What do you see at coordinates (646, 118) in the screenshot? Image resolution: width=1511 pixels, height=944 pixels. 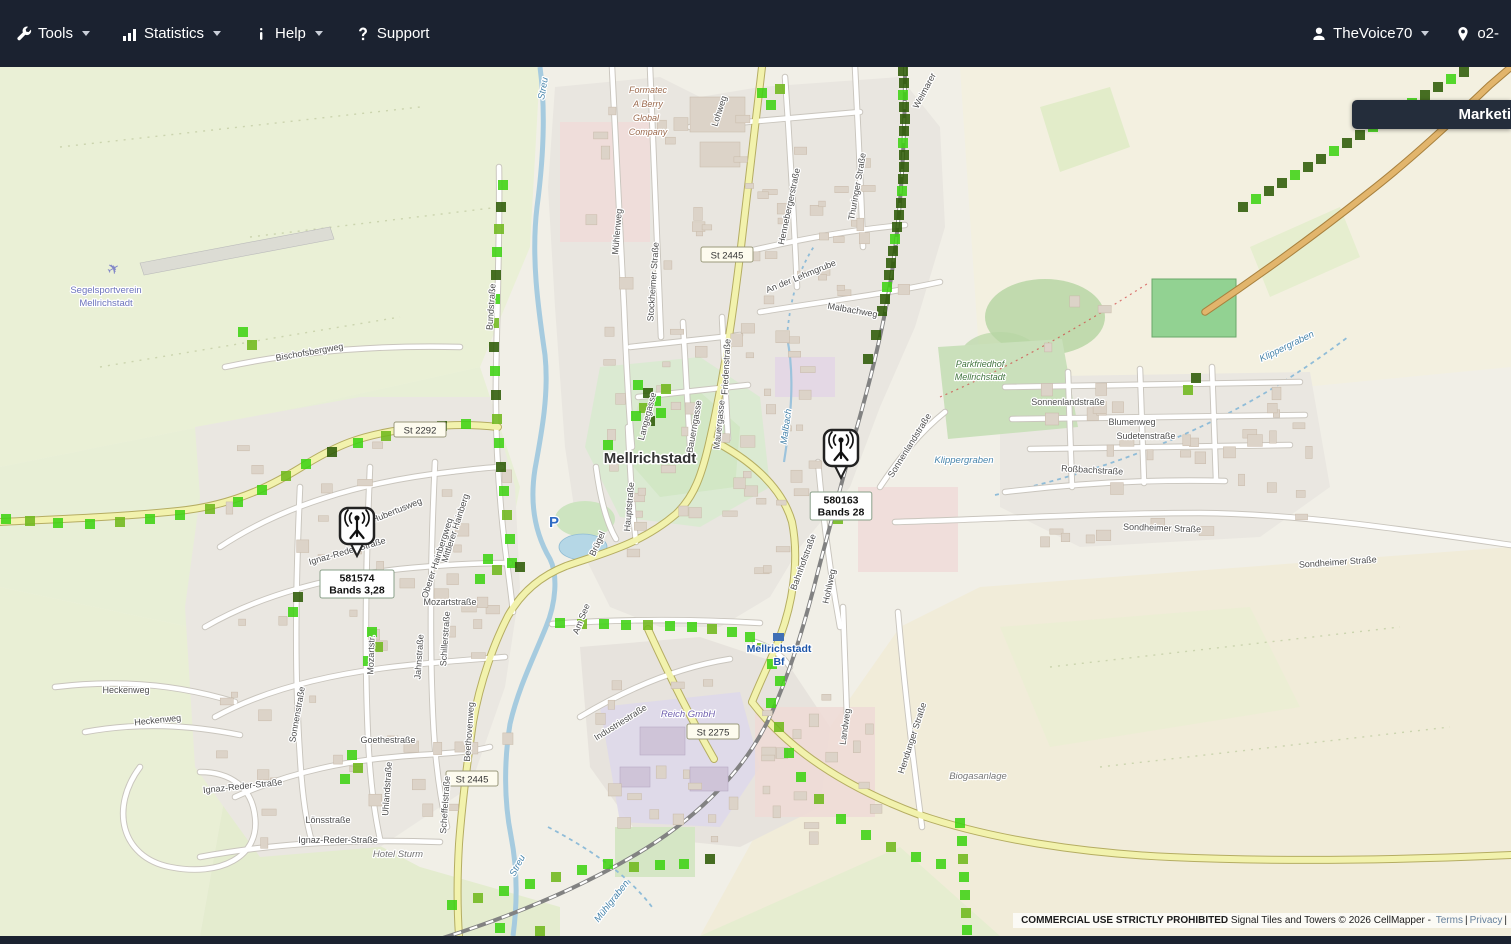 I see `map-label: Global` at bounding box center [646, 118].